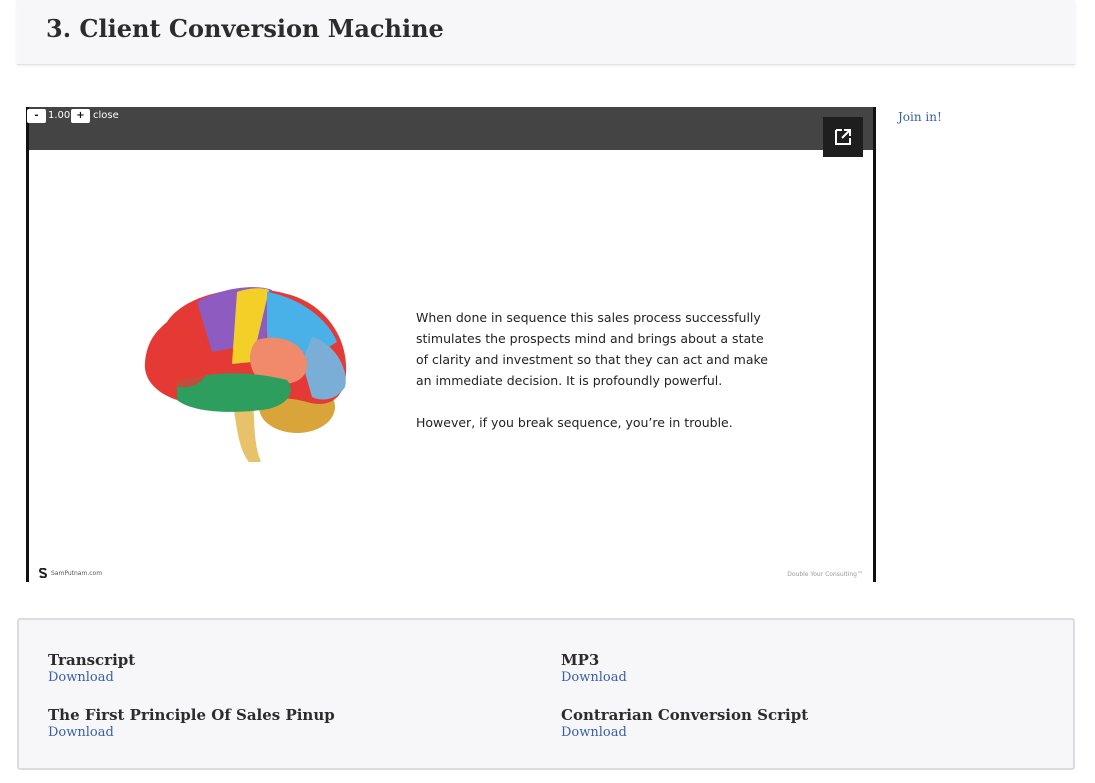 This screenshot has width=1095, height=783. I want to click on close-button: close, so click(106, 116).